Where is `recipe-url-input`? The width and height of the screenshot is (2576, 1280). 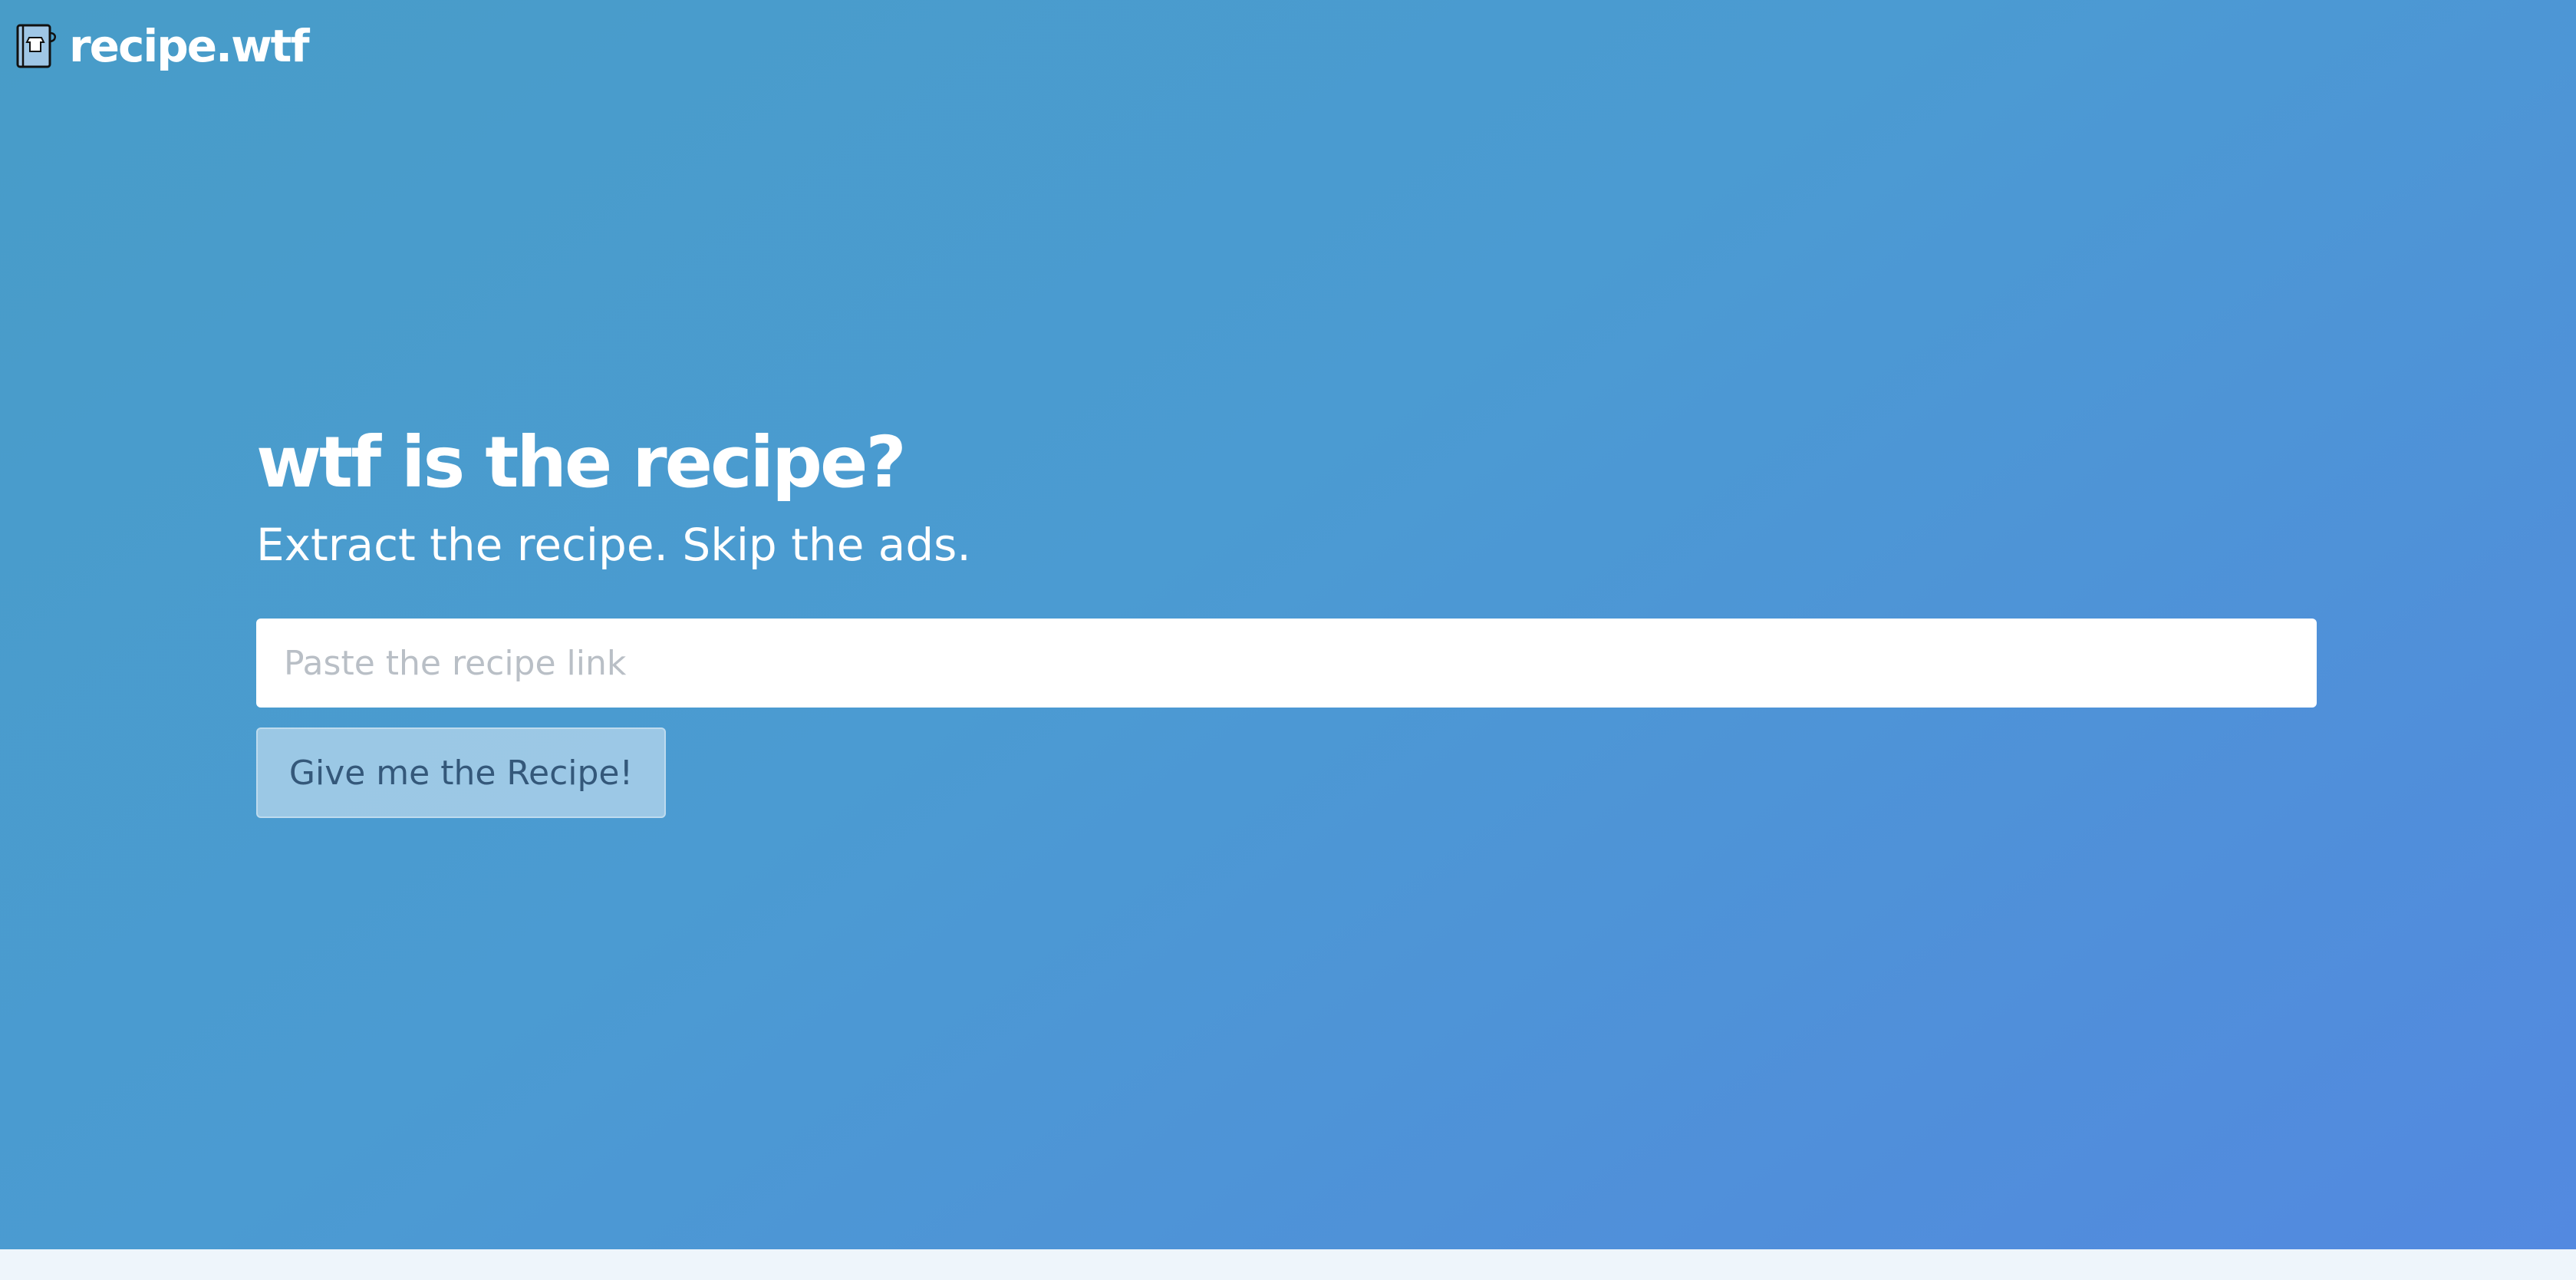 recipe-url-input is located at coordinates (1286, 663).